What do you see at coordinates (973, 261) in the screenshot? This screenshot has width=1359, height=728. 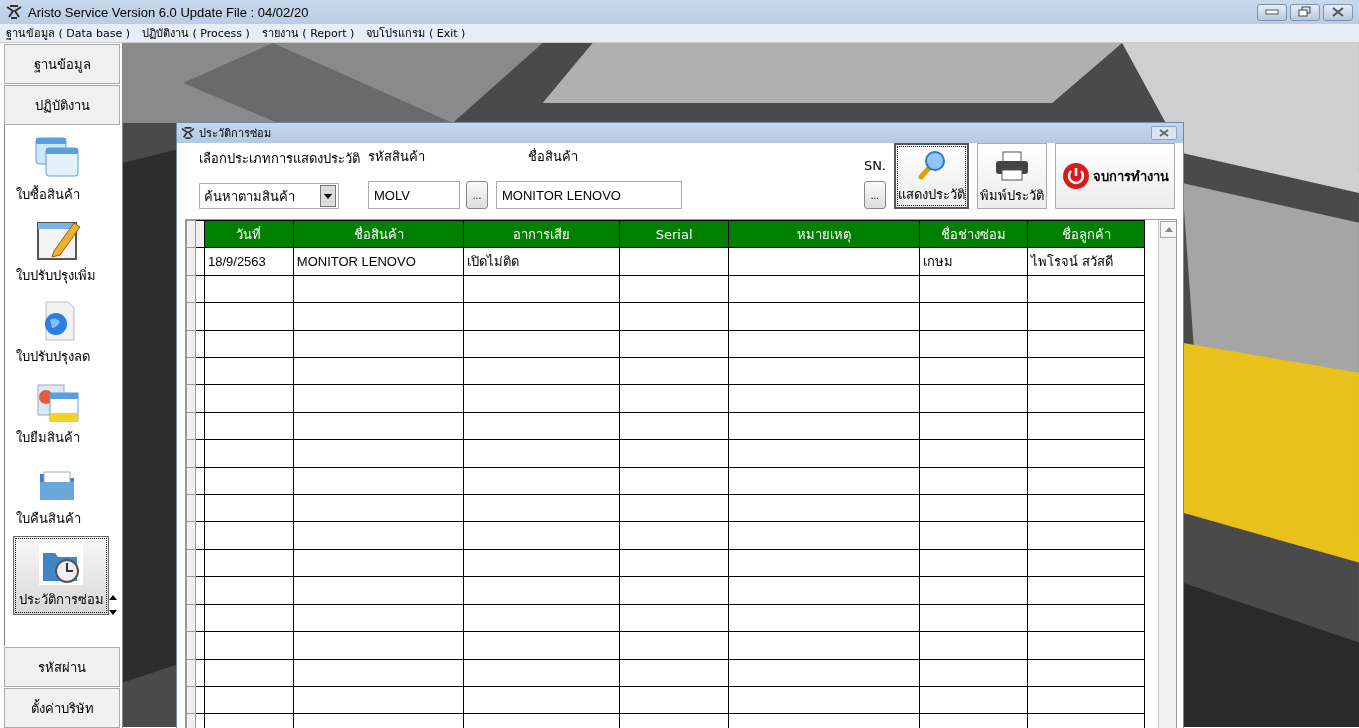 I see `table-cell: เกษม` at bounding box center [973, 261].